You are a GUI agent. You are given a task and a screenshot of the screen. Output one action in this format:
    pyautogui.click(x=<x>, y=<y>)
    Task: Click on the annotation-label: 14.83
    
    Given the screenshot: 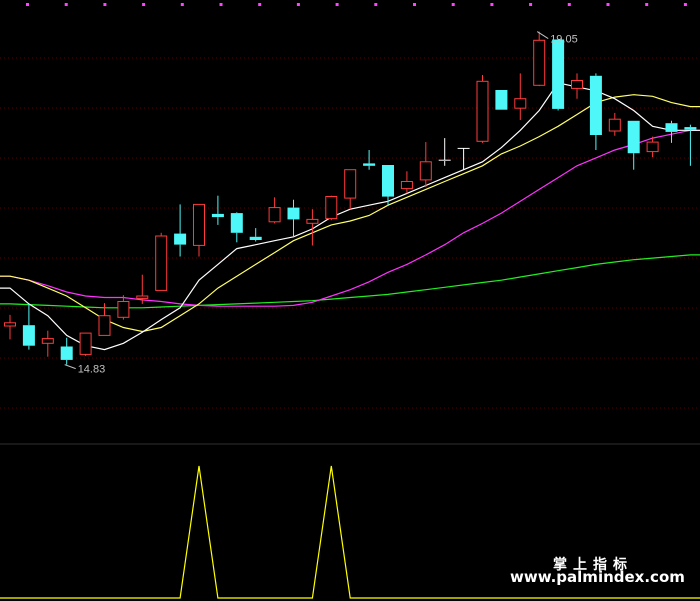 What is the action you would take?
    pyautogui.click(x=92, y=370)
    